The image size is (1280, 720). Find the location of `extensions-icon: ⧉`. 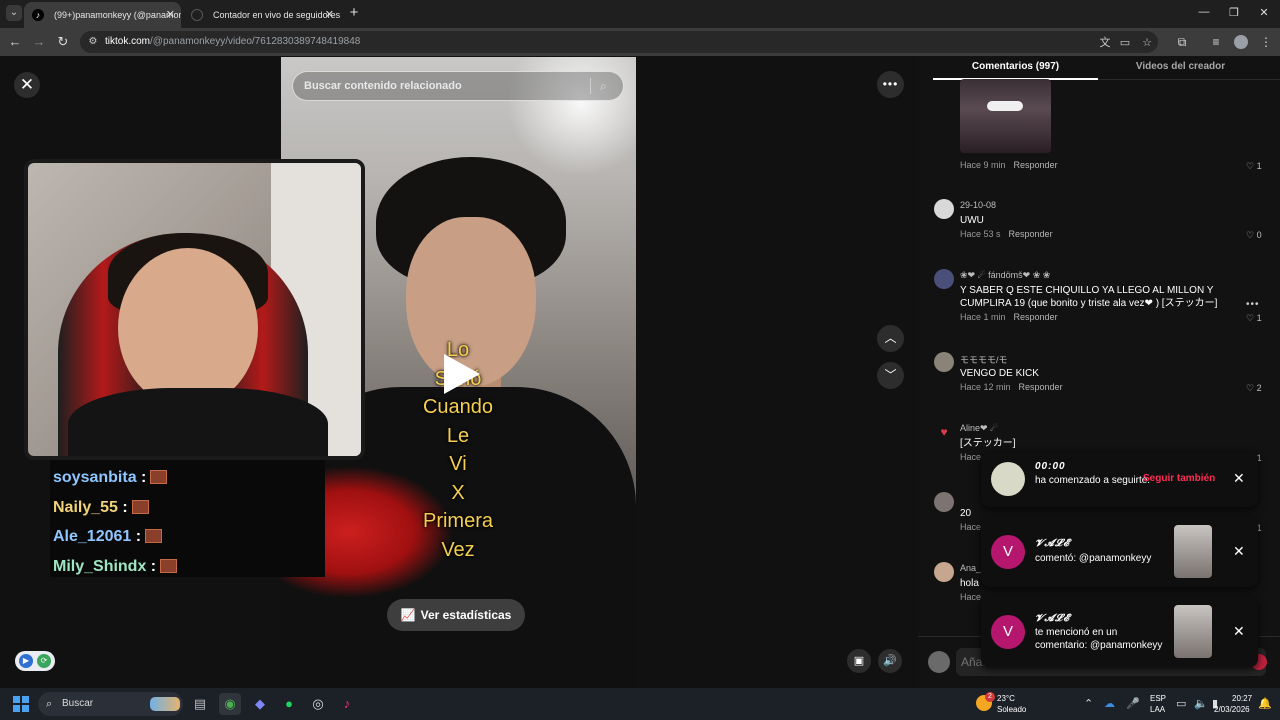

extensions-icon: ⧉ is located at coordinates (1182, 42).